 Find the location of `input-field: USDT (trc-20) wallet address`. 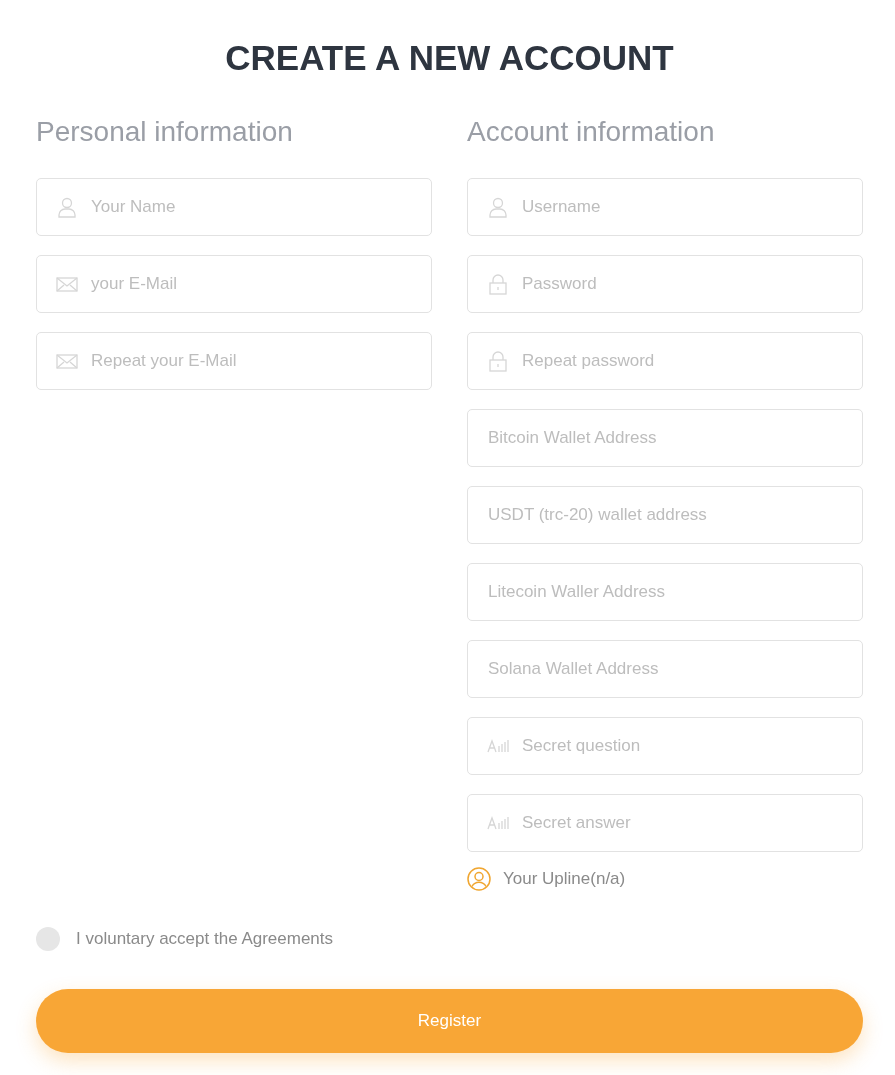

input-field: USDT (trc-20) wallet address is located at coordinates (665, 515).